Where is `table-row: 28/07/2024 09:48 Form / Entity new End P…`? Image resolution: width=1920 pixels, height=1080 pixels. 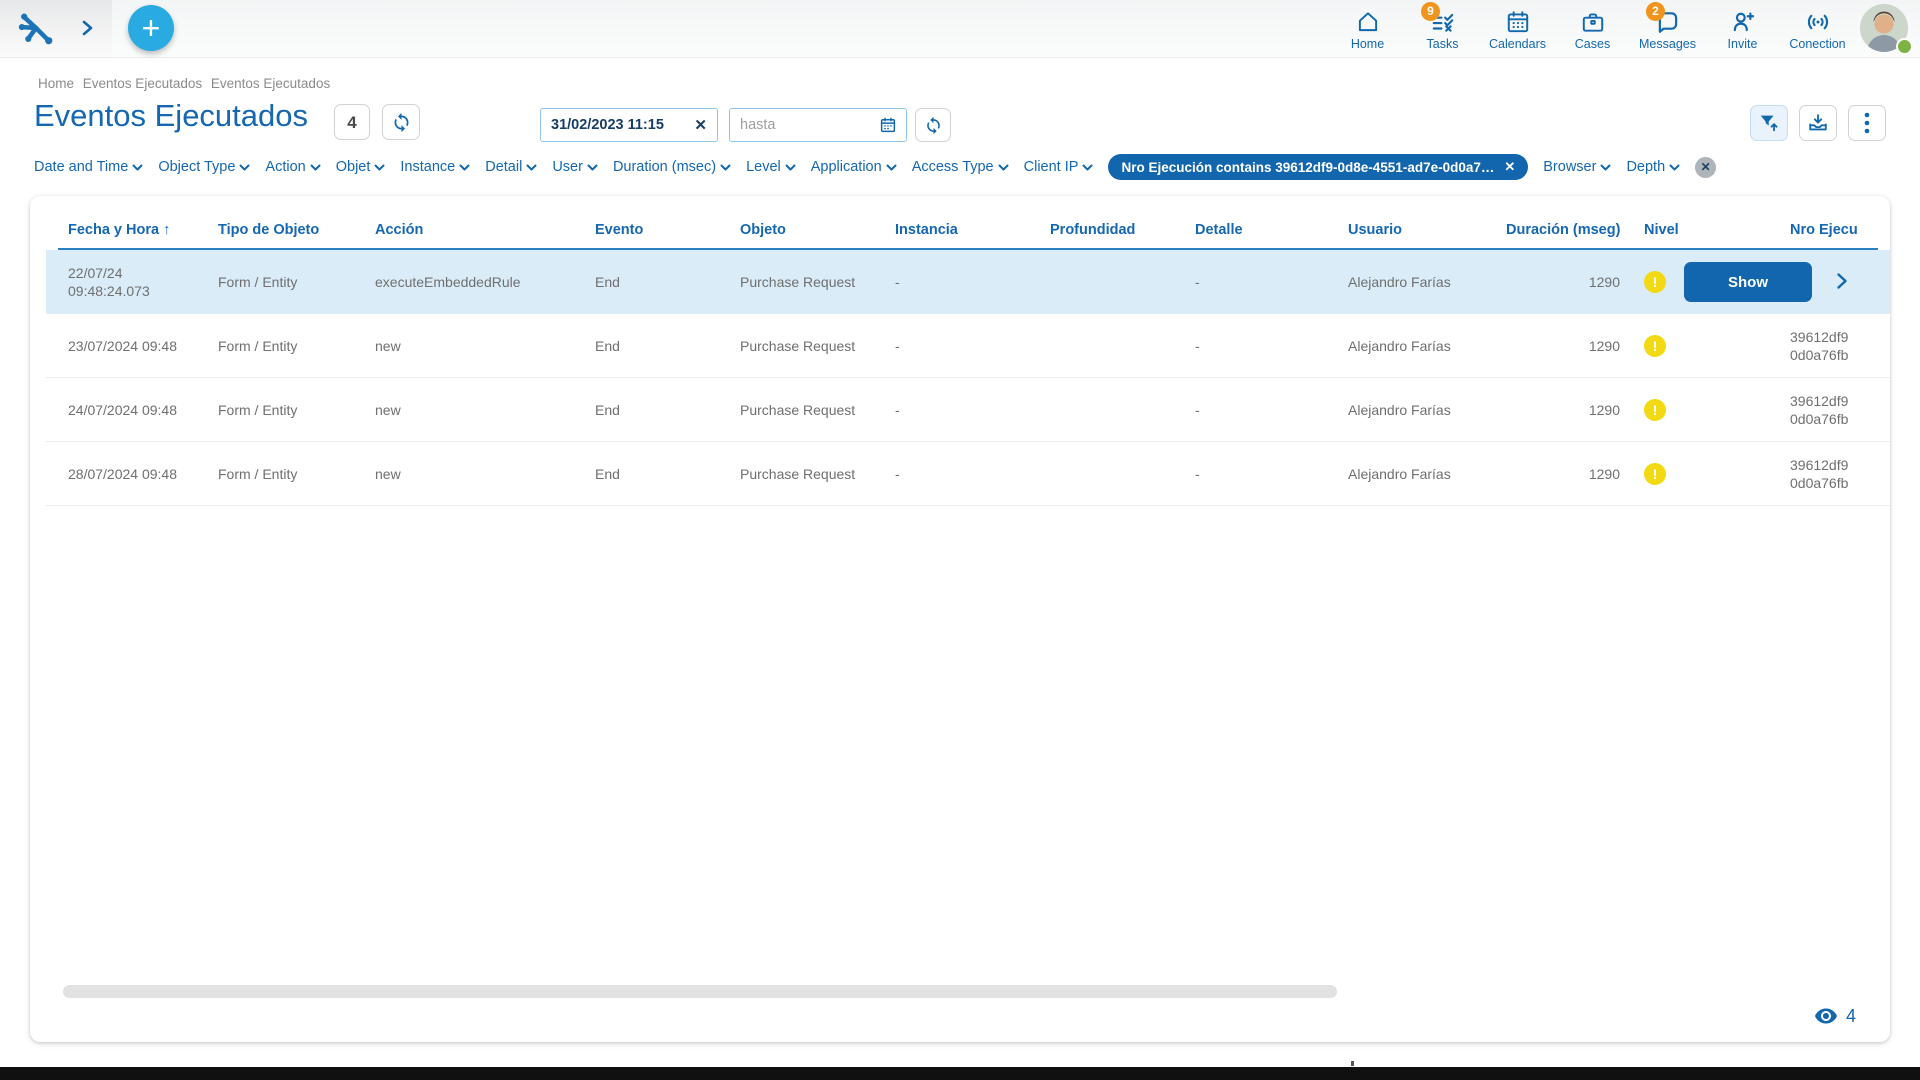
table-row: 28/07/2024 09:48 Form / Entity new End P… is located at coordinates (968, 474).